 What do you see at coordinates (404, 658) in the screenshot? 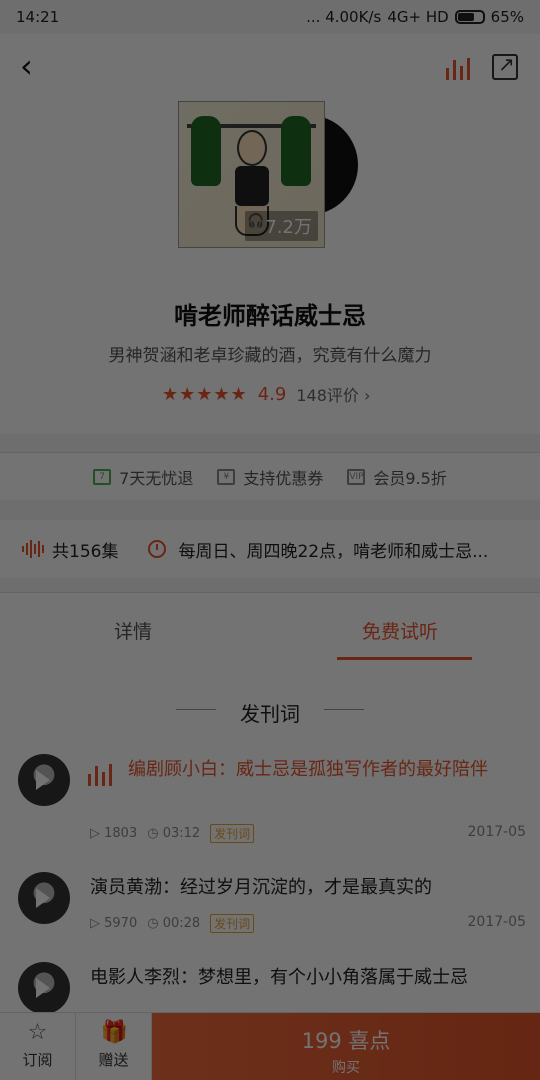
I see `active-tab-indicator` at bounding box center [404, 658].